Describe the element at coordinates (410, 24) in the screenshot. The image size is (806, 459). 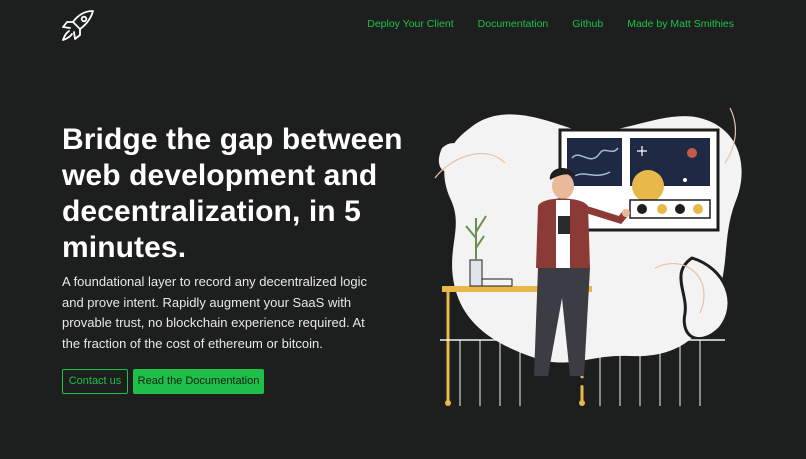
I see `nav-deploy-client: Deploy Your Client` at that location.